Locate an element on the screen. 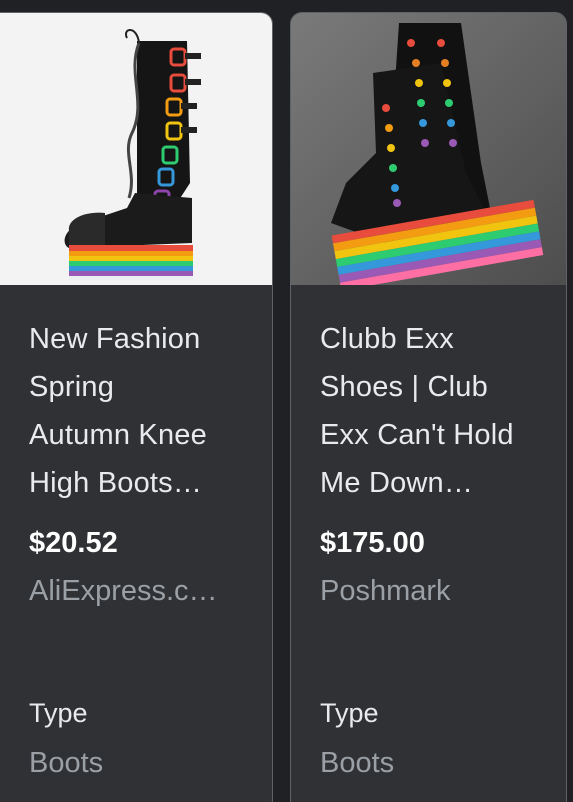 The height and width of the screenshot is (802, 573). product-source: Poshmark is located at coordinates (385, 591).